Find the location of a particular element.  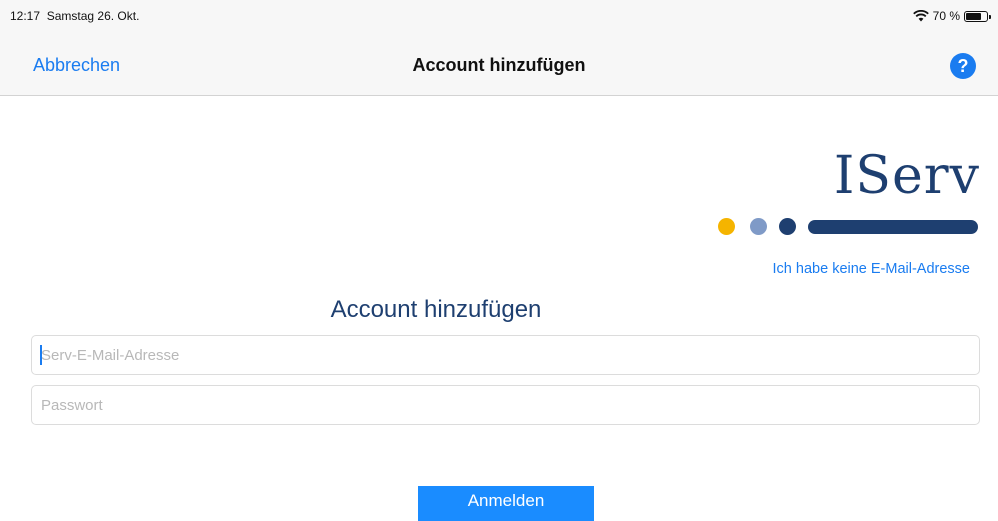

status-clock: 12:17 is located at coordinates (25, 16).